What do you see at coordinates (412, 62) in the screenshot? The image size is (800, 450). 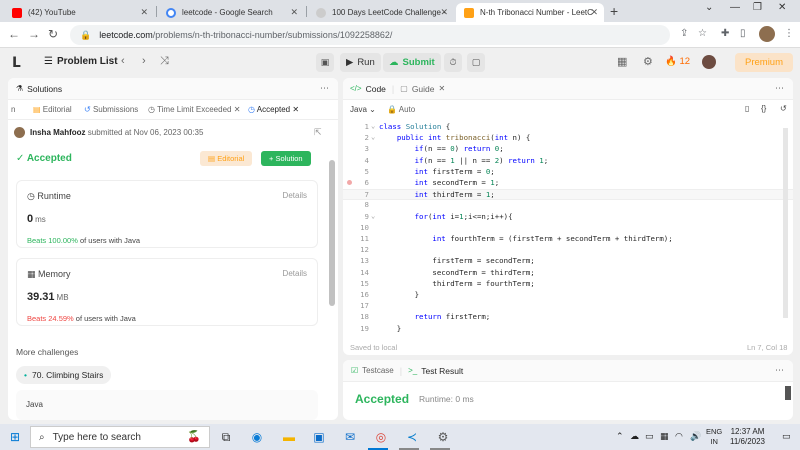 I see `submit-button: ☁ Submit` at bounding box center [412, 62].